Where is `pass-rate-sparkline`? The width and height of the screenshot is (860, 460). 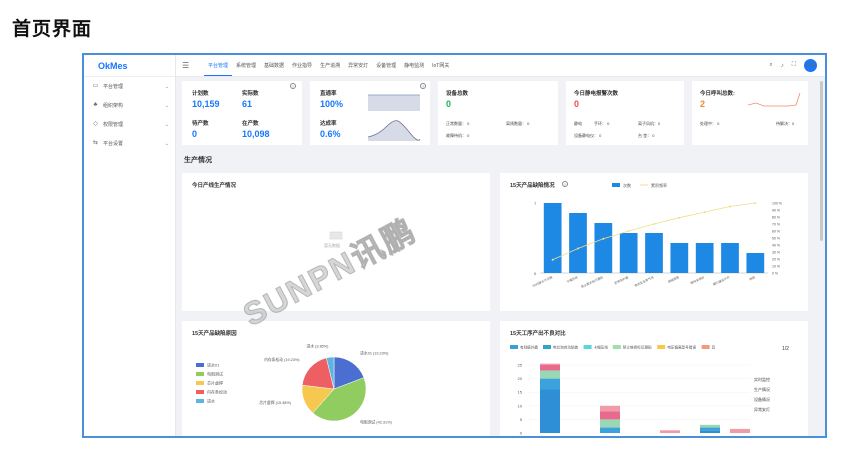 pass-rate-sparkline is located at coordinates (394, 102).